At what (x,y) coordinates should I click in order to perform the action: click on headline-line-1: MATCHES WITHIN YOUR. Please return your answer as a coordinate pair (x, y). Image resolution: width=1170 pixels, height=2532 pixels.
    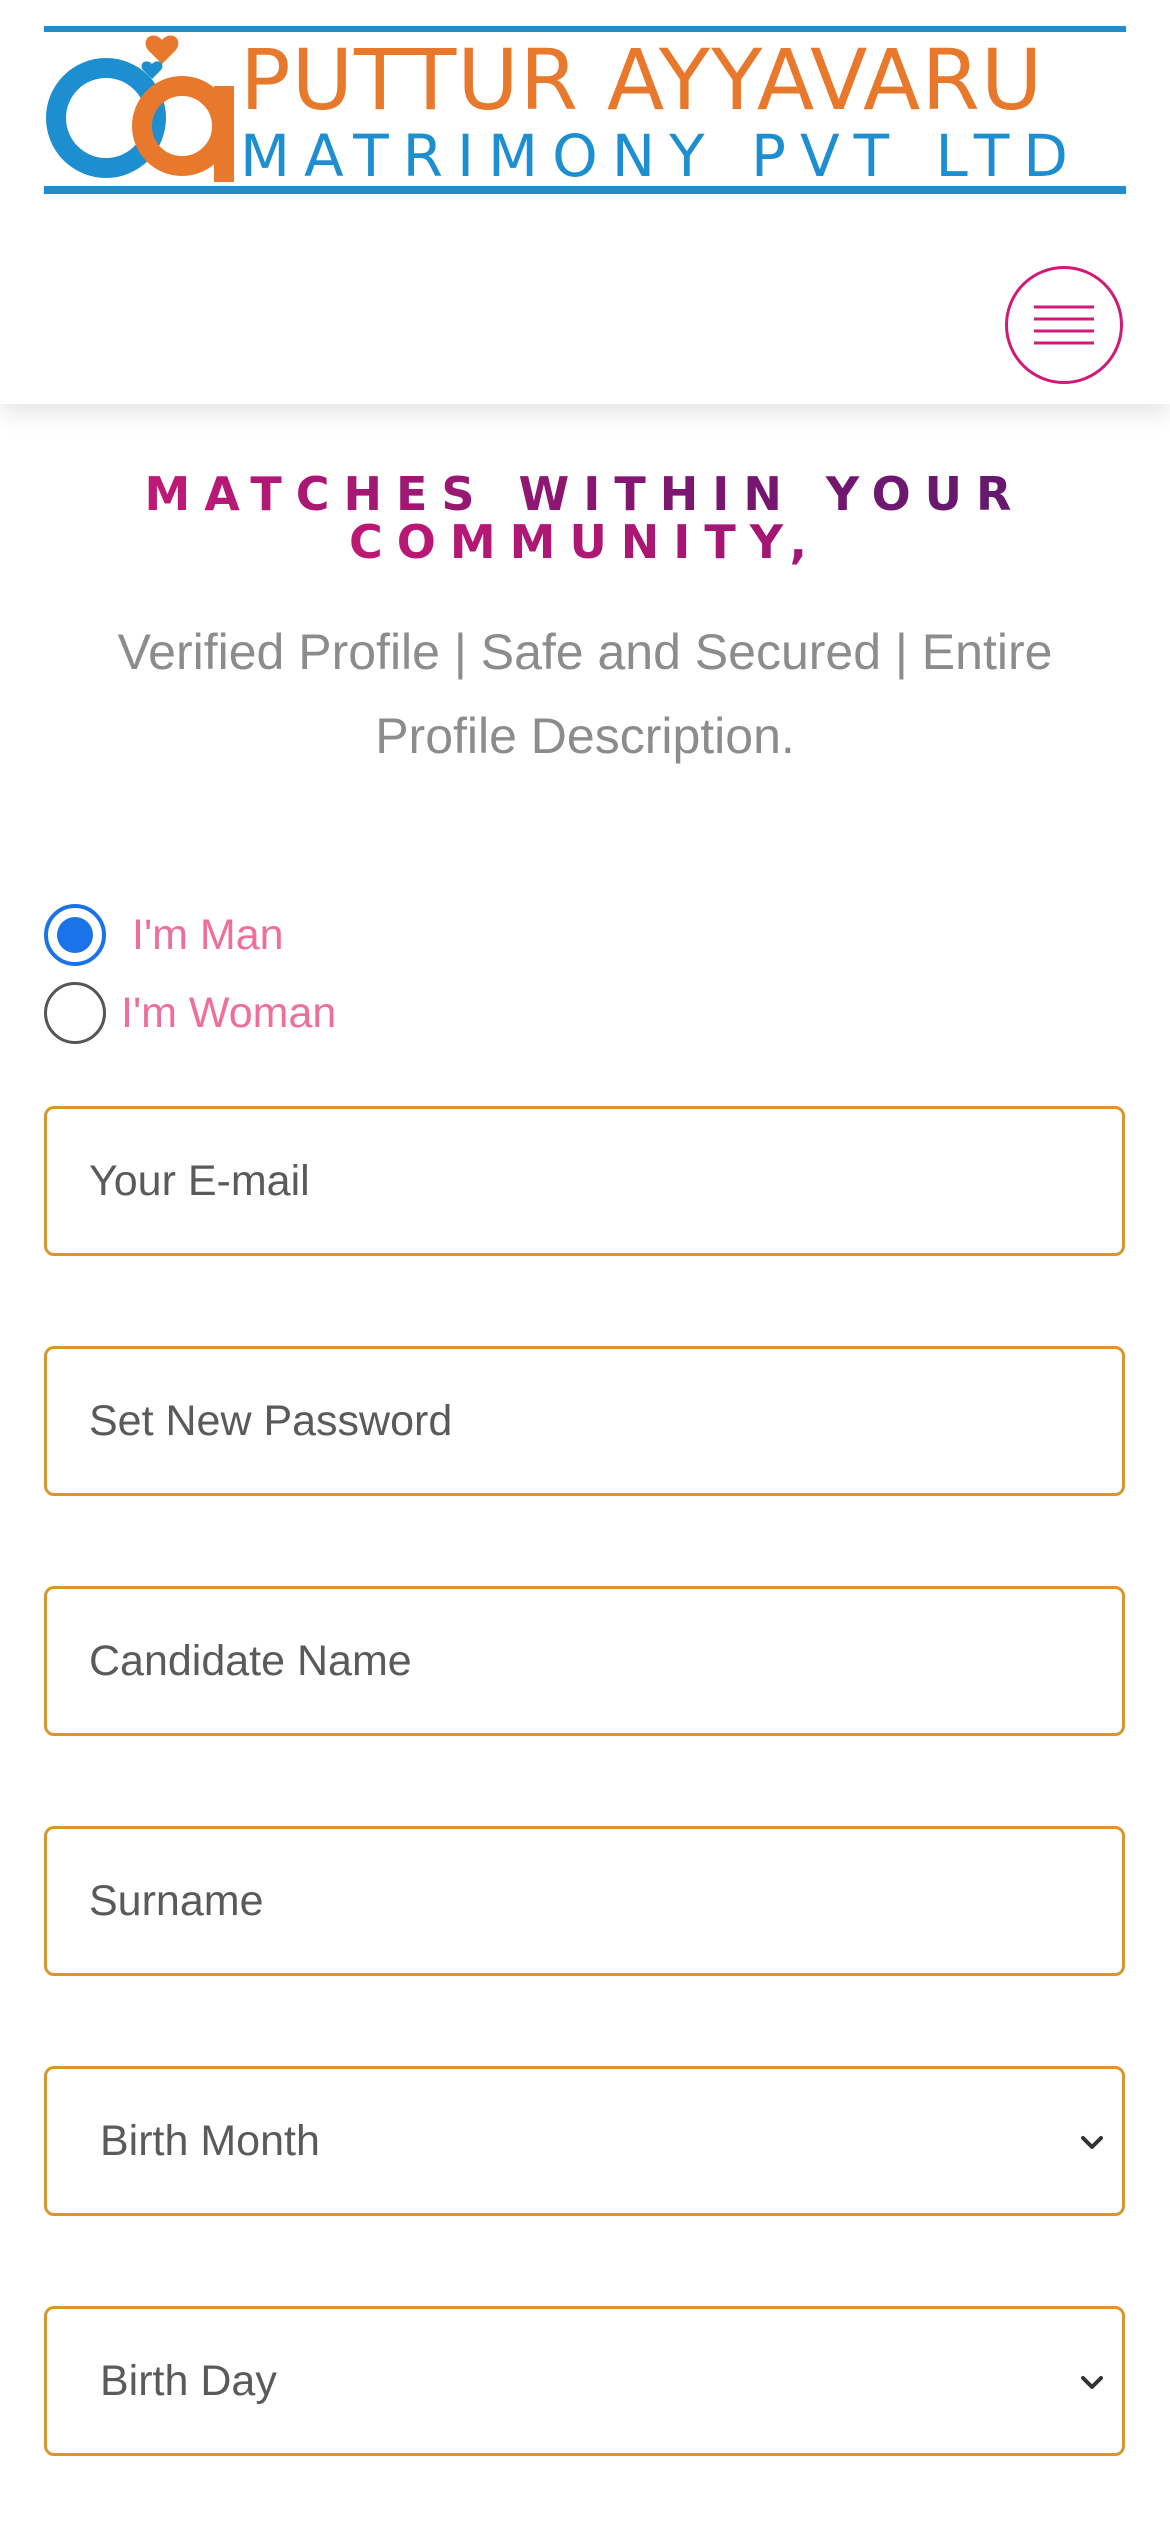
    Looking at the image, I should click on (585, 494).